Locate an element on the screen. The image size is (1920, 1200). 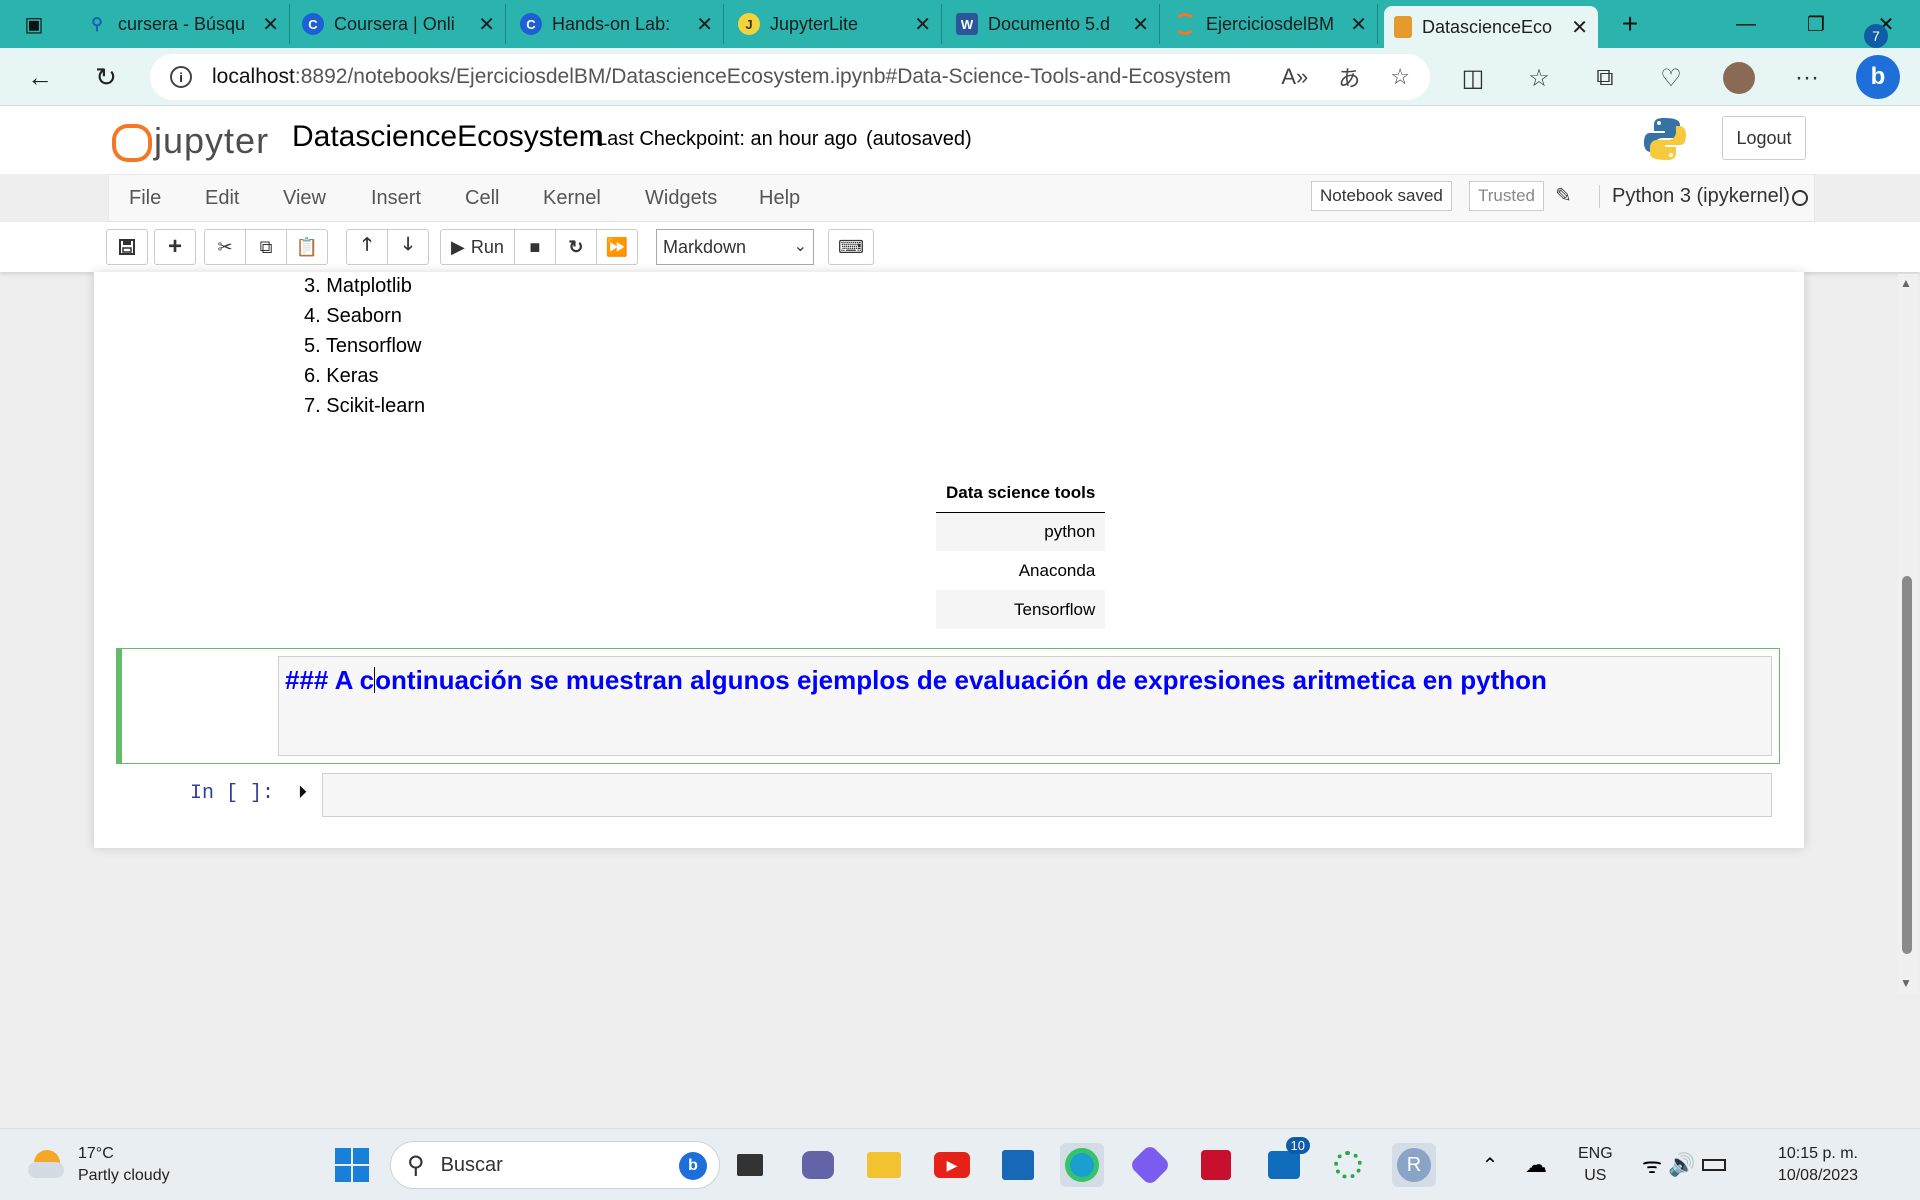
menu-edit: Edit is located at coordinates (222, 198).